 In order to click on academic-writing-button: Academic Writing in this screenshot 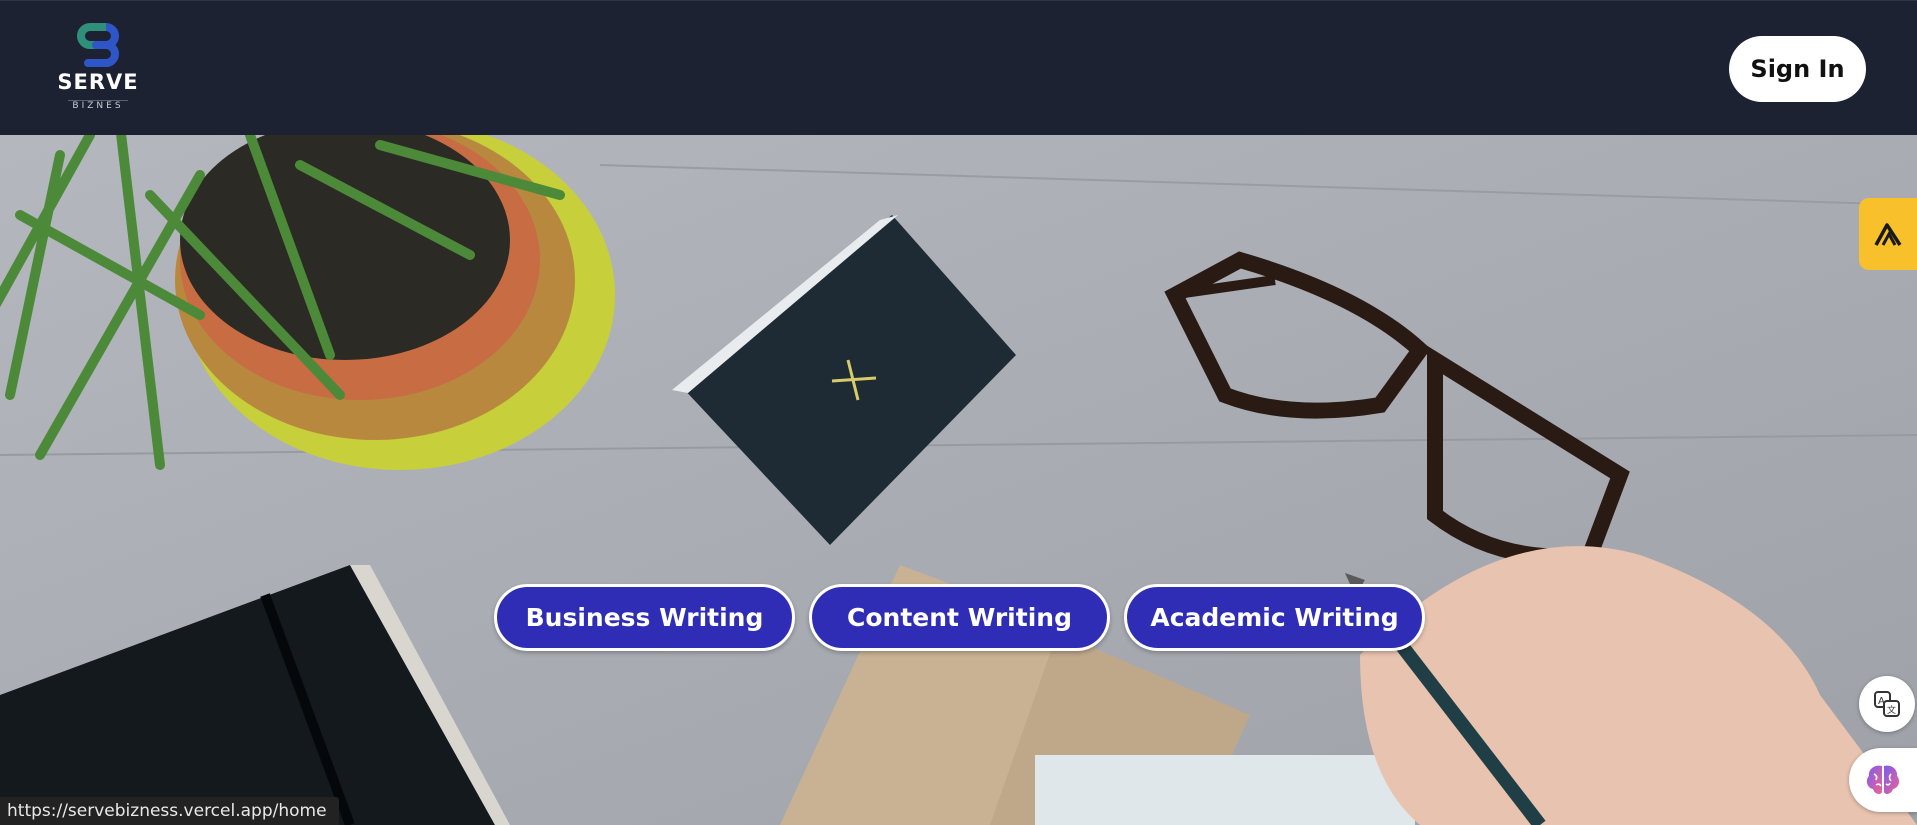, I will do `click(1274, 617)`.